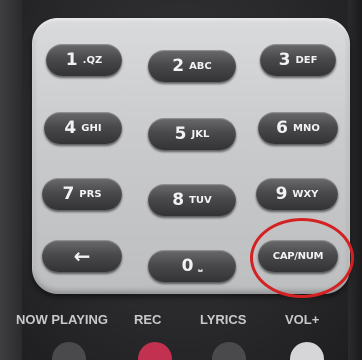 Image resolution: width=362 pixels, height=360 pixels. I want to click on remote-edge-left, so click(11, 180).